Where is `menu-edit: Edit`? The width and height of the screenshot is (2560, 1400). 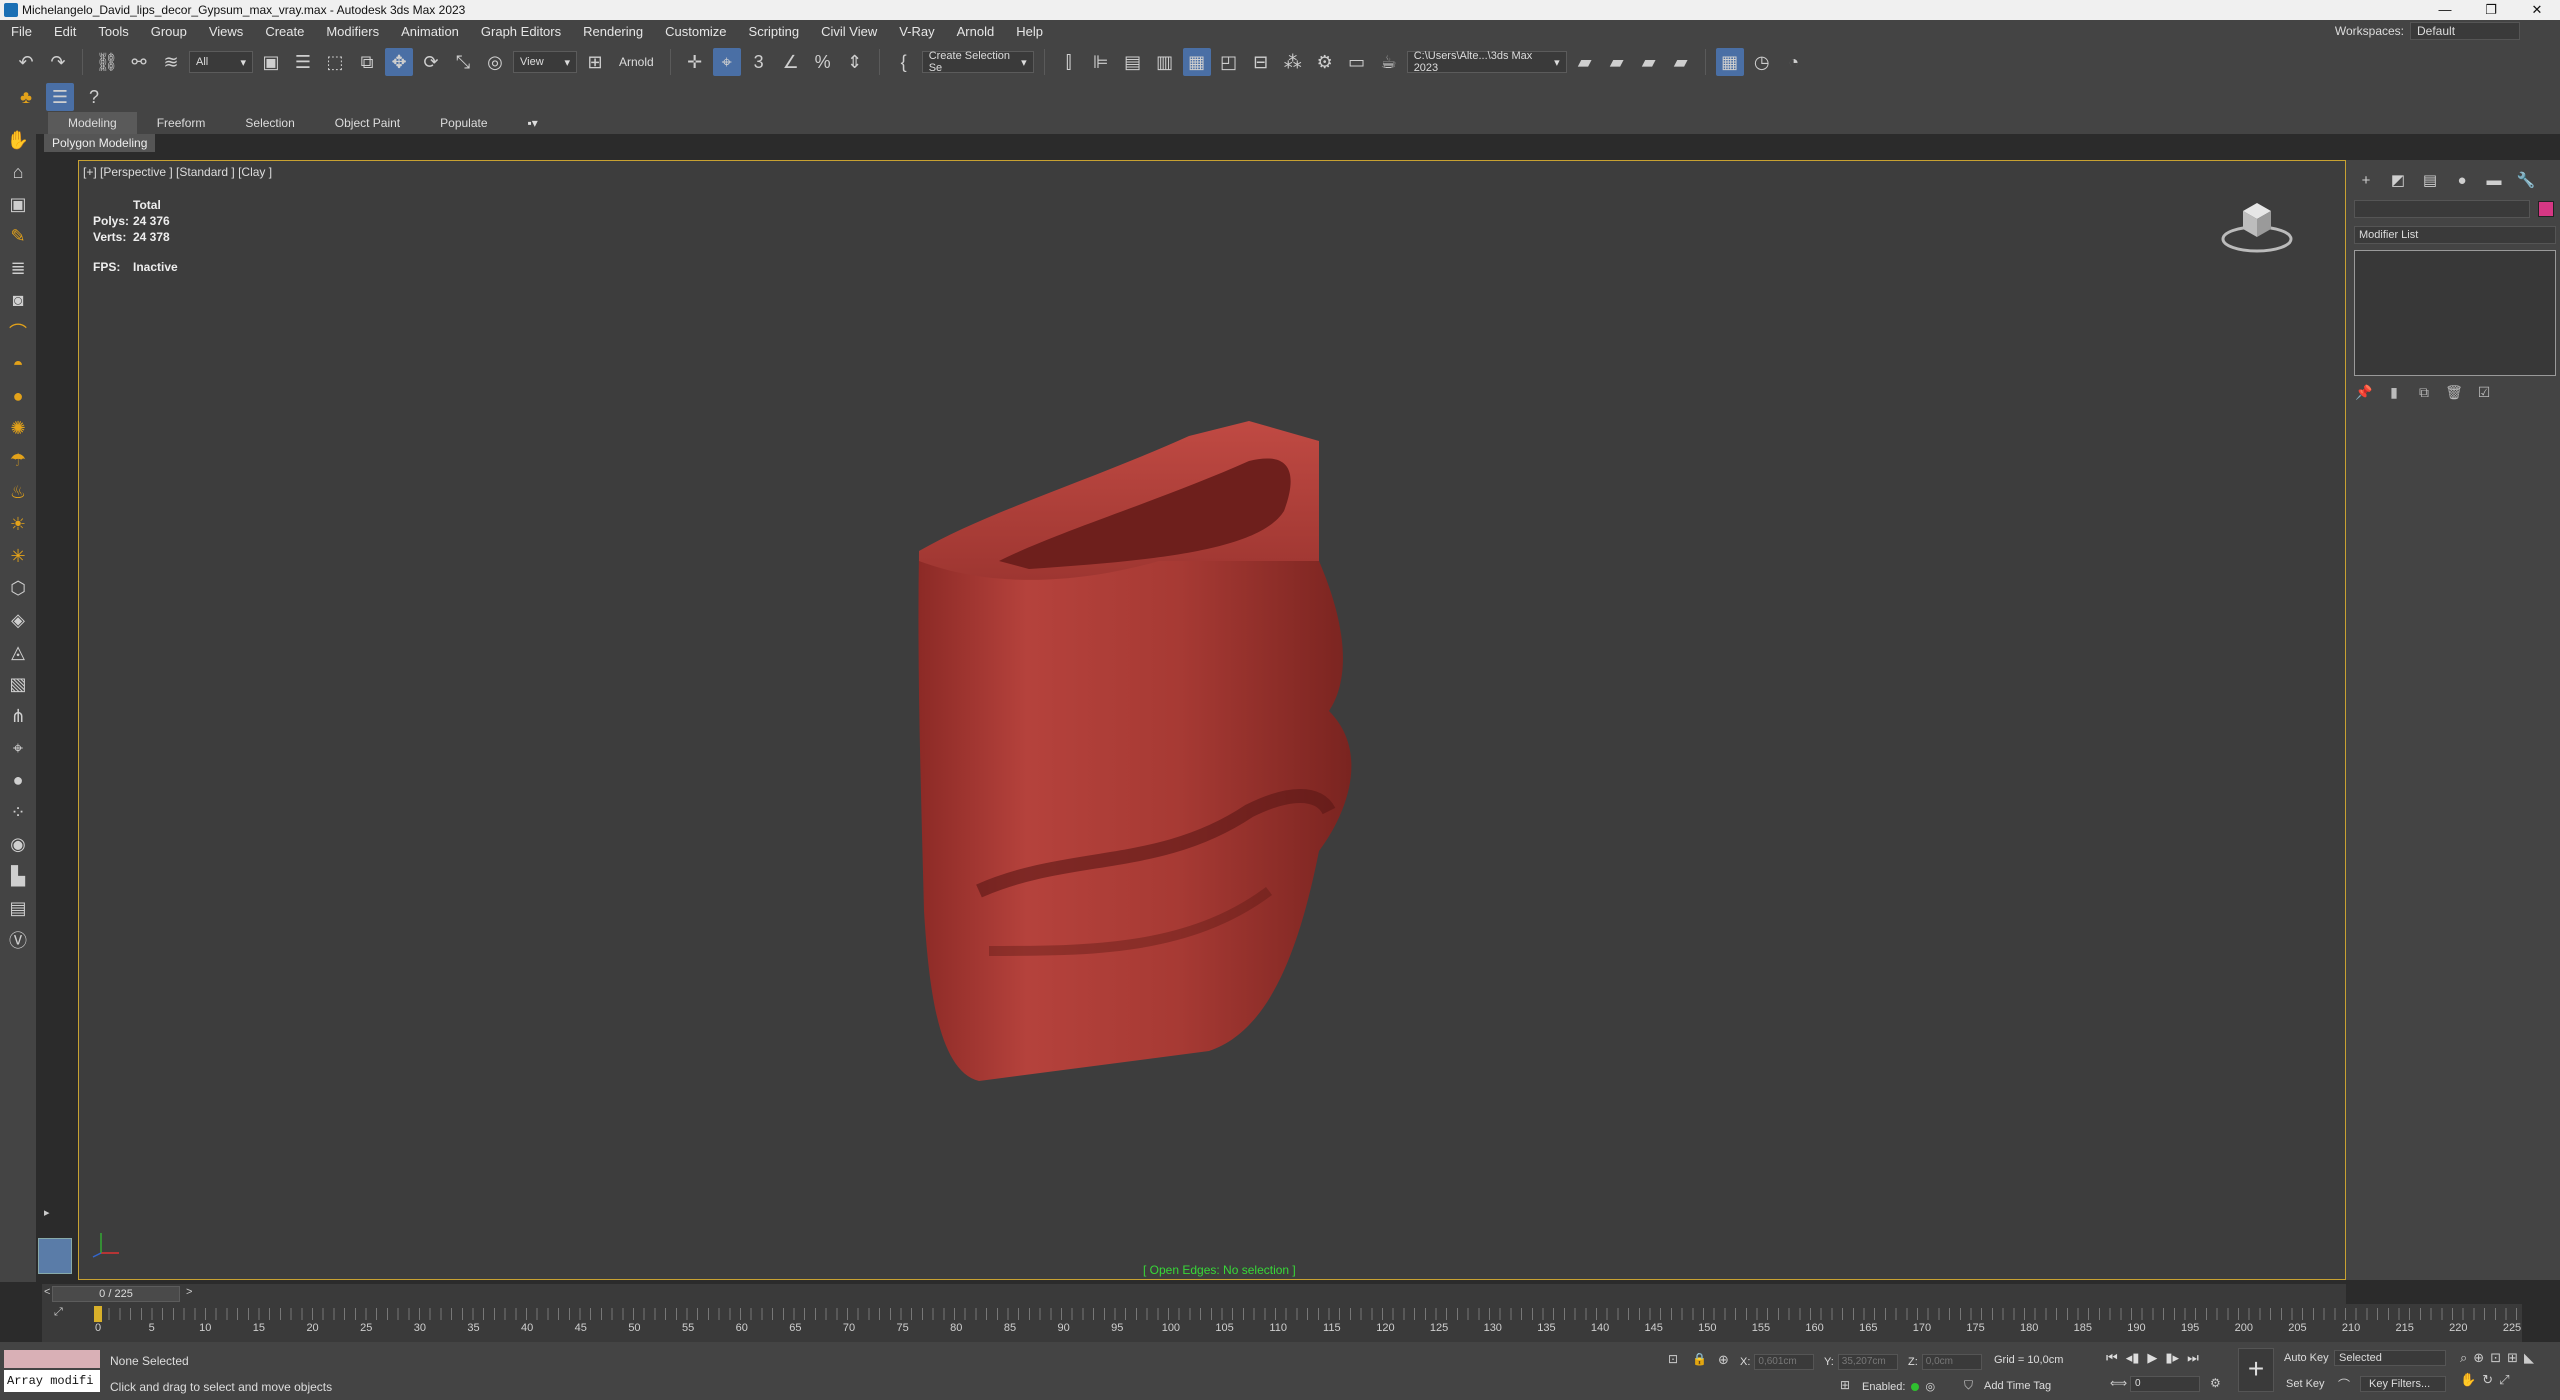 menu-edit: Edit is located at coordinates (65, 31).